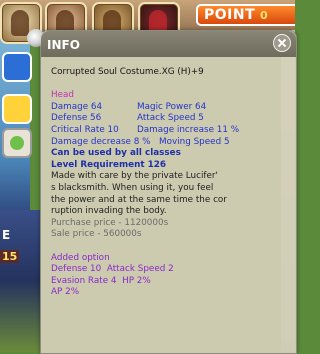 The height and width of the screenshot is (354, 320). I want to click on sale-price: Sale price - 560000s, so click(96, 234).